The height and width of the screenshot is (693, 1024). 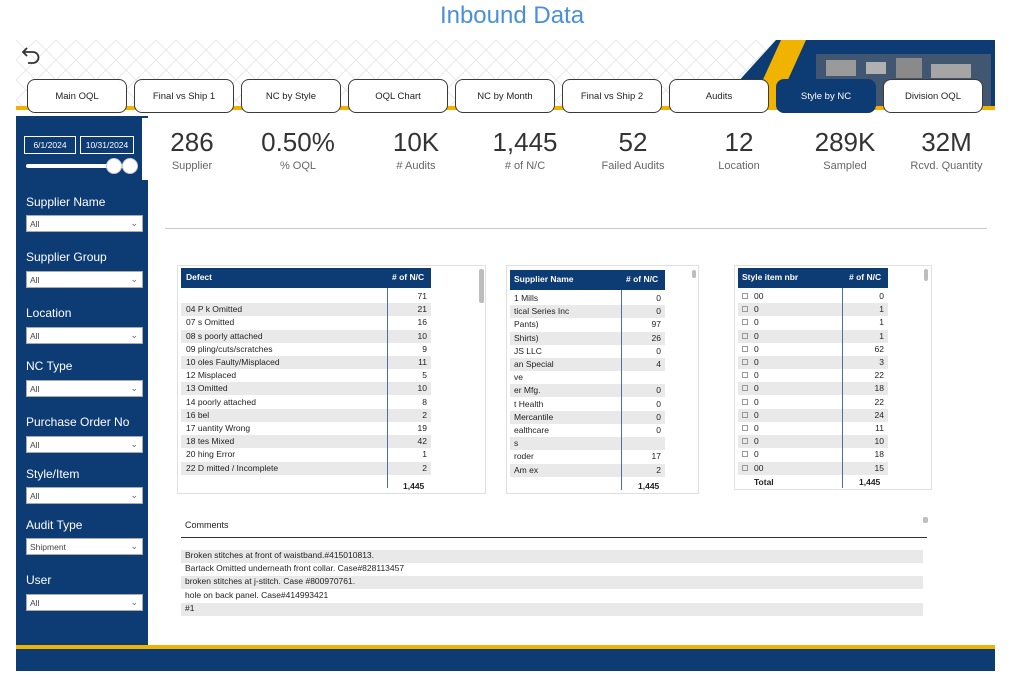 What do you see at coordinates (84, 602) in the screenshot?
I see `user-select: All ⌄` at bounding box center [84, 602].